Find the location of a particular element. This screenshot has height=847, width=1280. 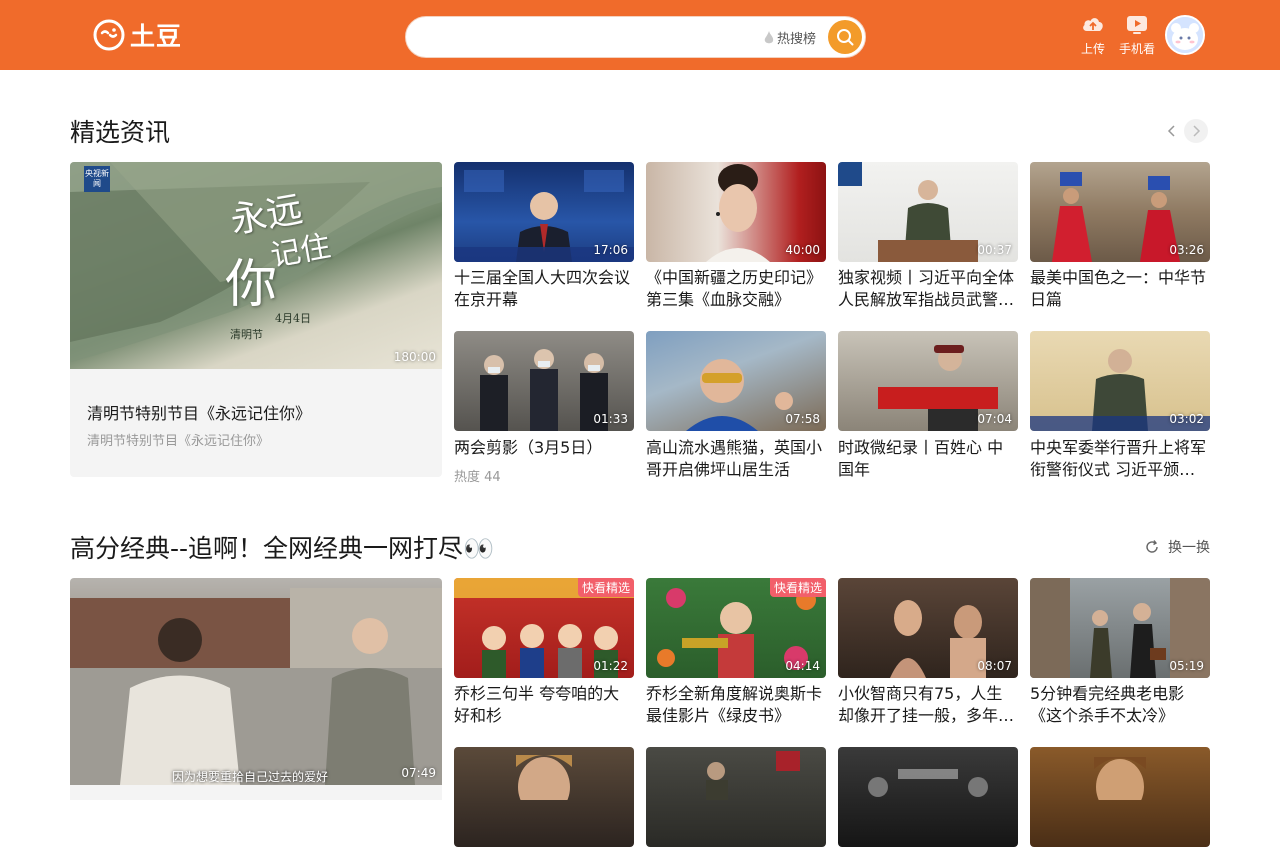

video-duration: 00:37 is located at coordinates (994, 250).